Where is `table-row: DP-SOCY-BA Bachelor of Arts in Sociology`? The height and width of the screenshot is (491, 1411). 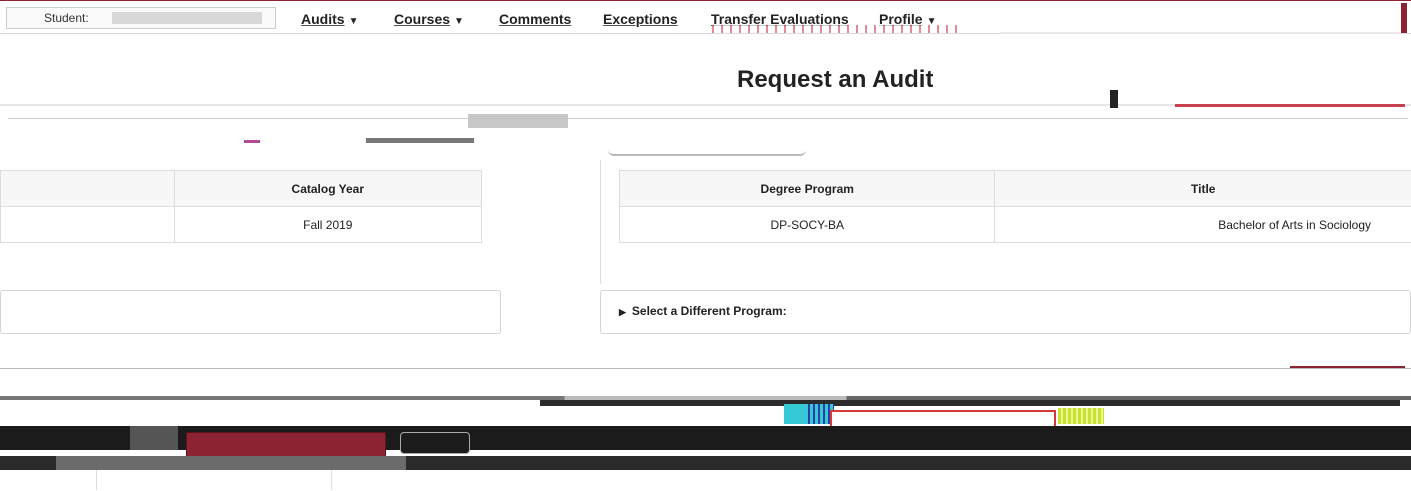 table-row: DP-SOCY-BA Bachelor of Arts in Sociology is located at coordinates (1014, 224).